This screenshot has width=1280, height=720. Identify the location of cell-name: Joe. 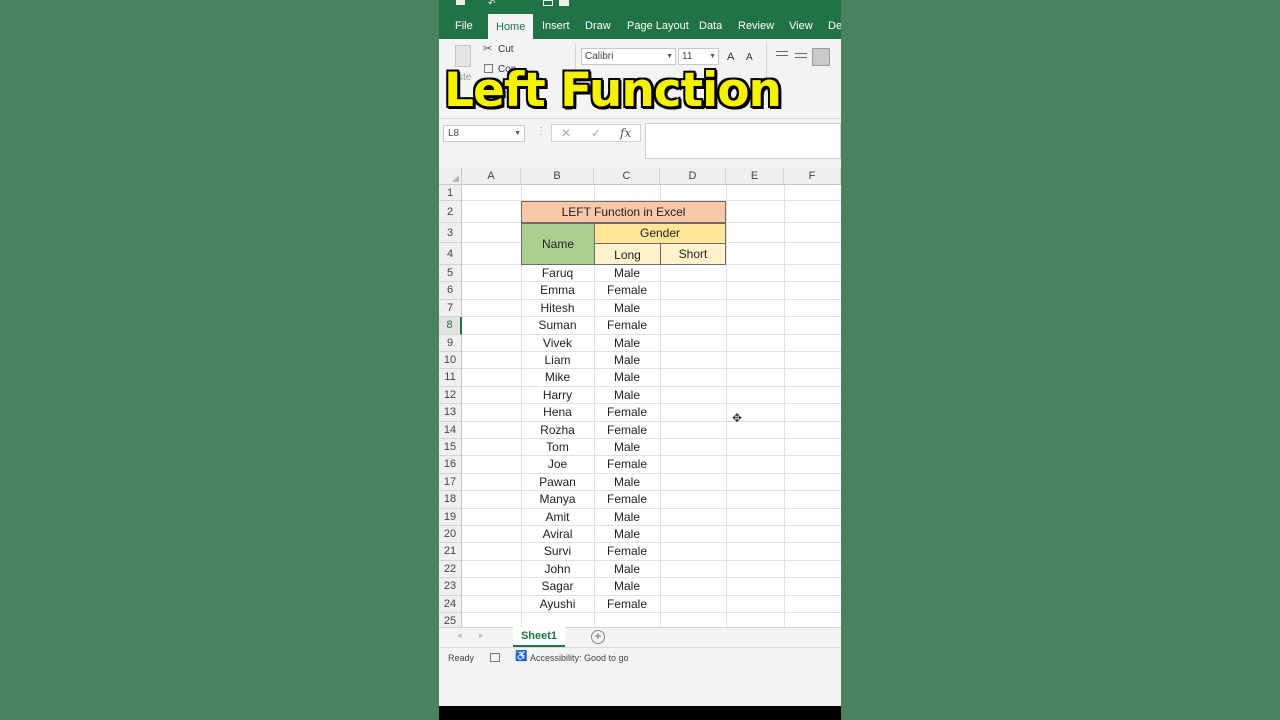
(557, 464).